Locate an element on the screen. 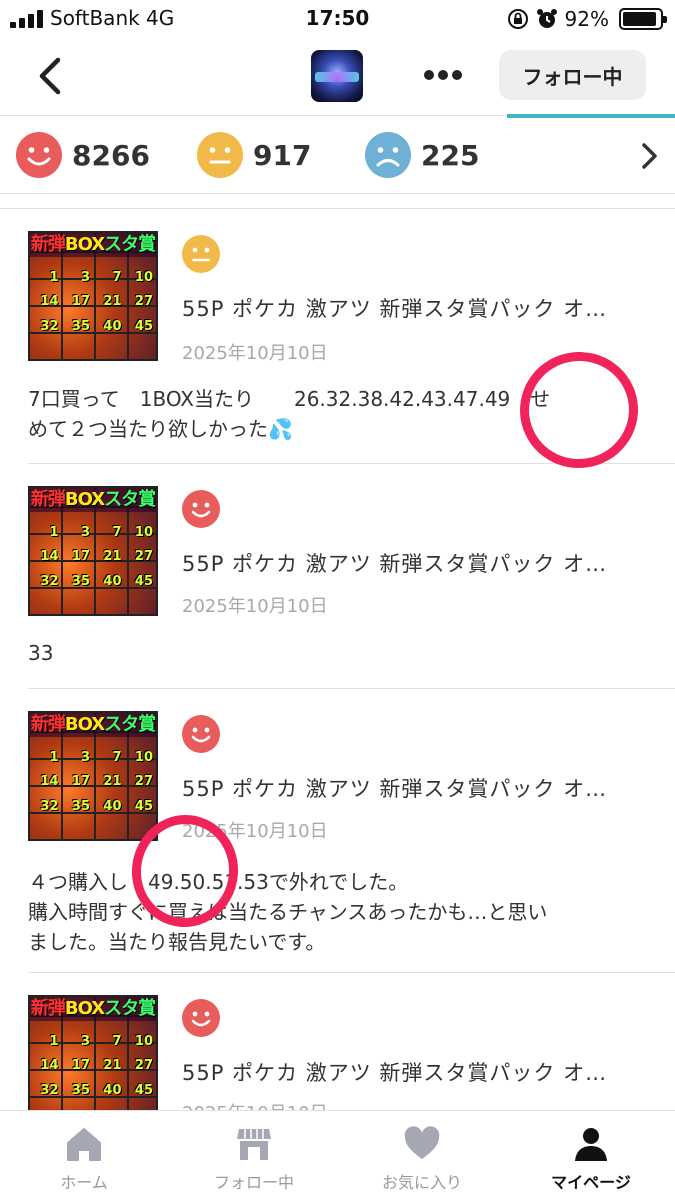 This screenshot has width=675, height=1200. home-icon is located at coordinates (84, 1144).